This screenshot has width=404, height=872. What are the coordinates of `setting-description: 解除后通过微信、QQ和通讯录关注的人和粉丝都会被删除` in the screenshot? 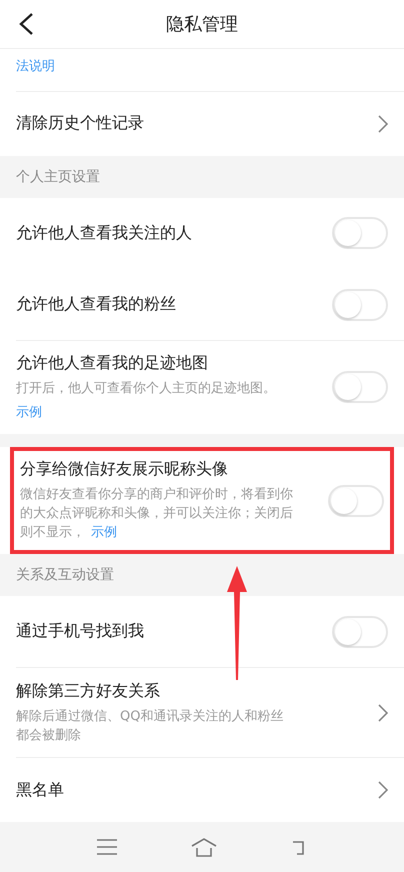 It's located at (150, 726).